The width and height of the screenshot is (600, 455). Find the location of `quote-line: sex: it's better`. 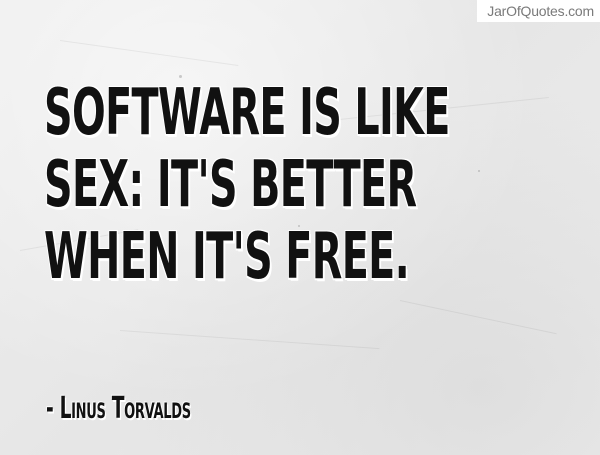

quote-line: sex: it's better is located at coordinates (230, 185).